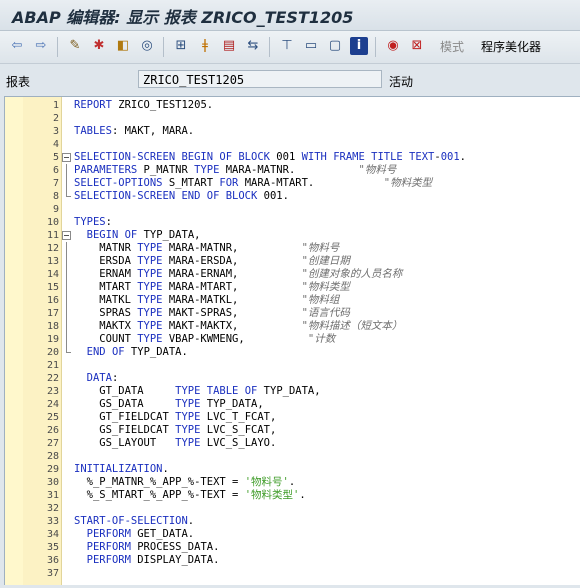 This screenshot has height=588, width=580. I want to click on code-text: GS_LAYOUT TYPE LVC_S_LAYO., so click(175, 443).